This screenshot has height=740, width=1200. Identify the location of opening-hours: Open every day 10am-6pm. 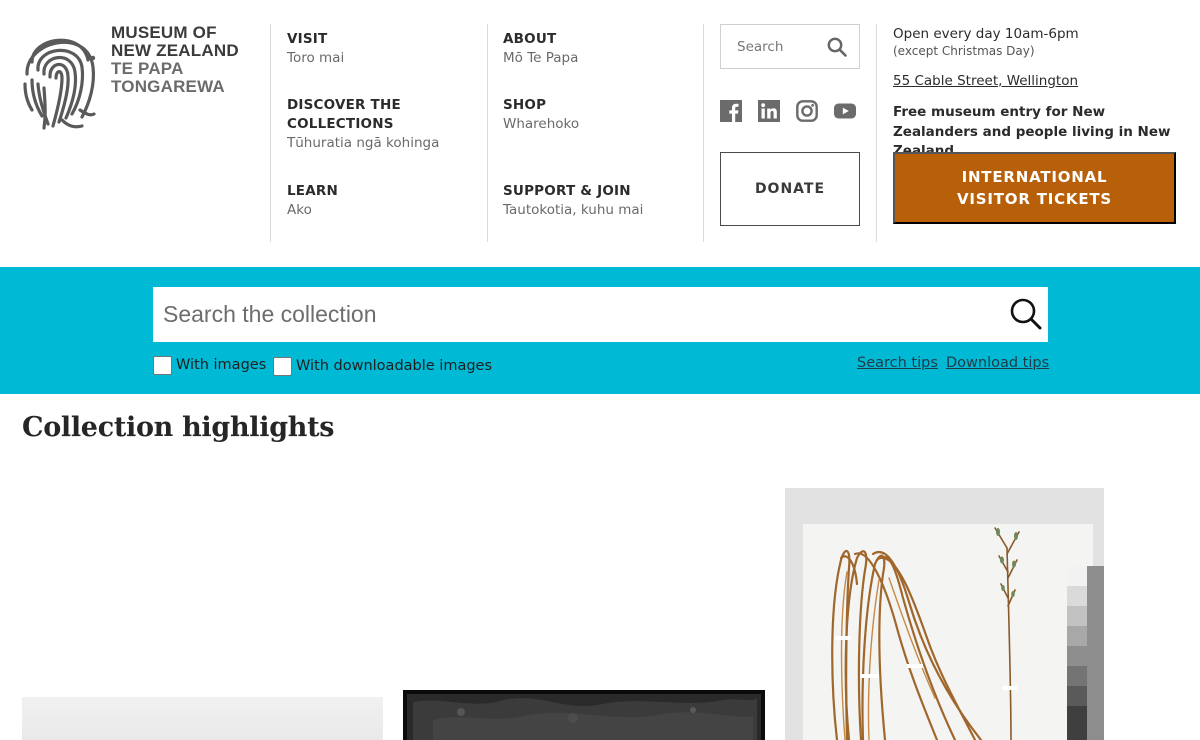
(986, 34).